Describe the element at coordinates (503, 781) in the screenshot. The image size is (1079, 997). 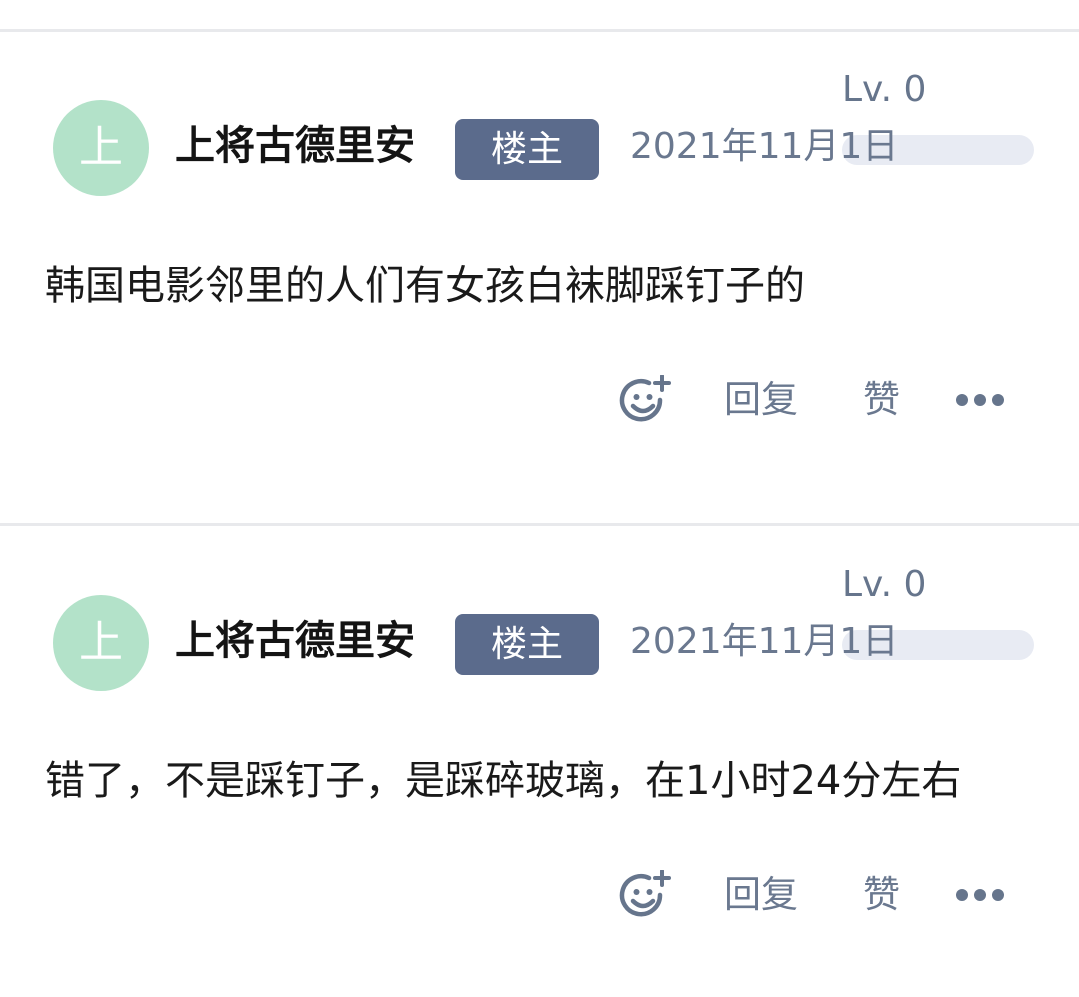
I see `post-content: 错了，不是踩钉子，是踩碎玻璃，在1小时24分左右` at that location.